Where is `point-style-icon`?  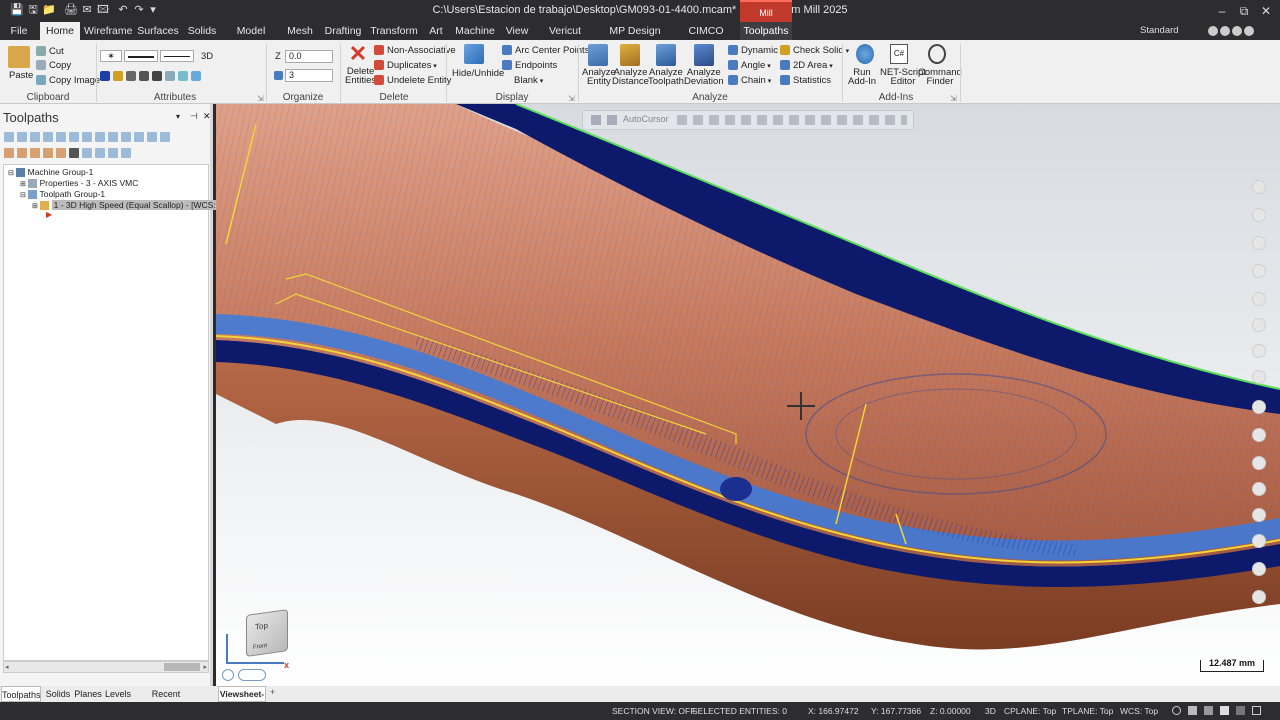 point-style-icon is located at coordinates (131, 76).